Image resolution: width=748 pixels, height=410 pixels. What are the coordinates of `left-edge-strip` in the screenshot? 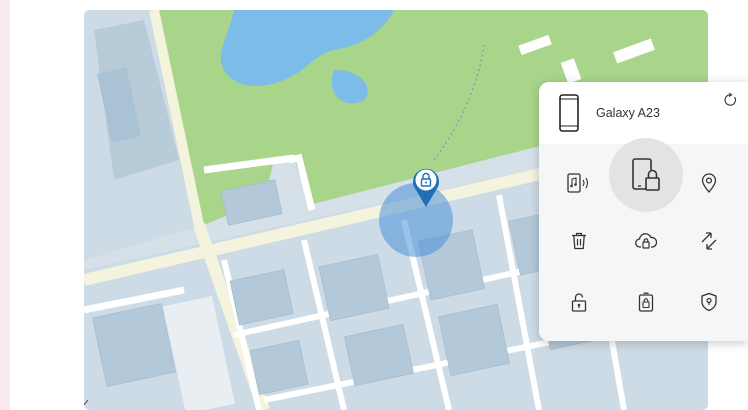 It's located at (5, 205).